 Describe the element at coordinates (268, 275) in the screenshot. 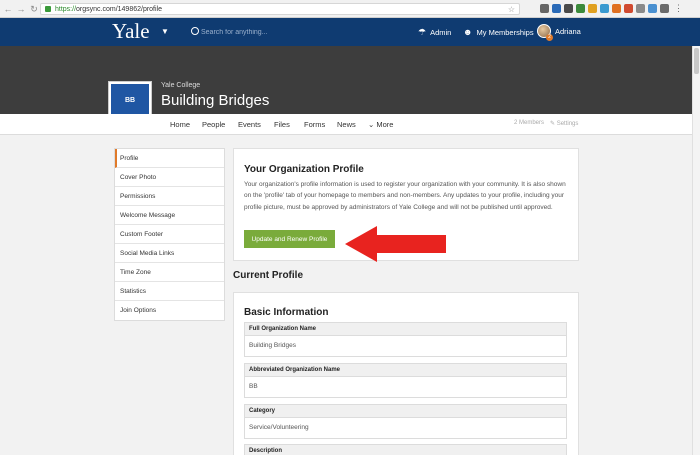

I see `current-profile-heading: Current Profile` at that location.